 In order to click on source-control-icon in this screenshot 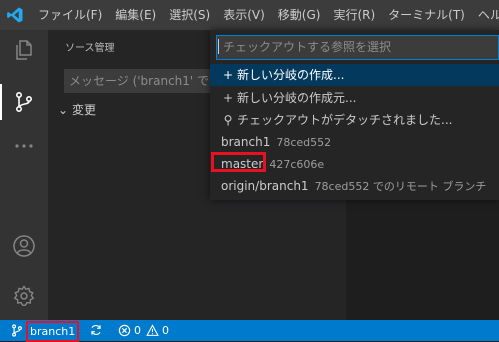, I will do `click(24, 102)`.